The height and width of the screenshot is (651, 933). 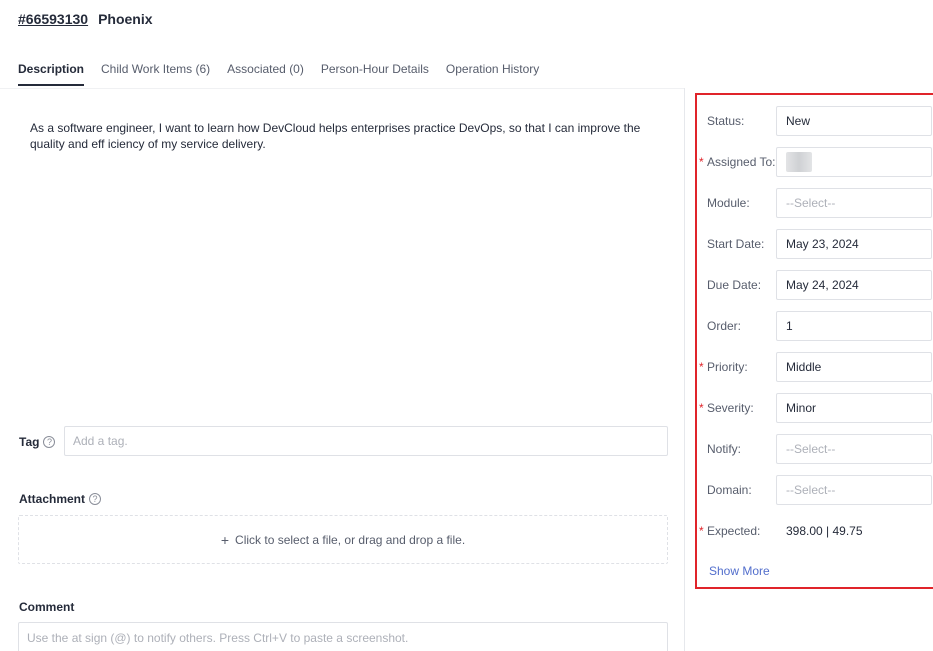 I want to click on priority-select: Middle, so click(x=854, y=367).